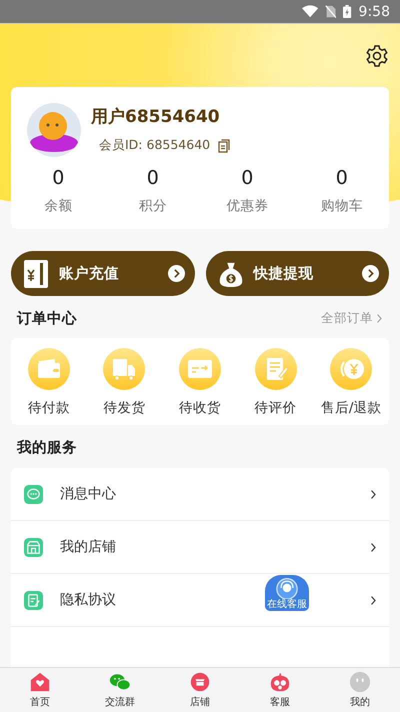 This screenshot has height=712, width=400. I want to click on tab-item: 首页, so click(40, 690).